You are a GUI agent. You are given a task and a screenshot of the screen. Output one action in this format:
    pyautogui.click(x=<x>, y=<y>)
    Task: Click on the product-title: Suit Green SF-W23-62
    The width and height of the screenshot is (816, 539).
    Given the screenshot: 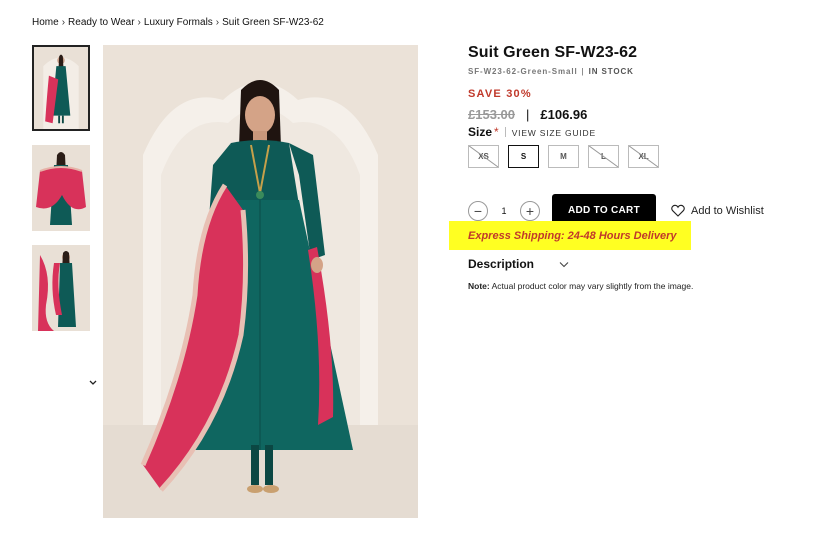 What is the action you would take?
    pyautogui.click(x=553, y=52)
    